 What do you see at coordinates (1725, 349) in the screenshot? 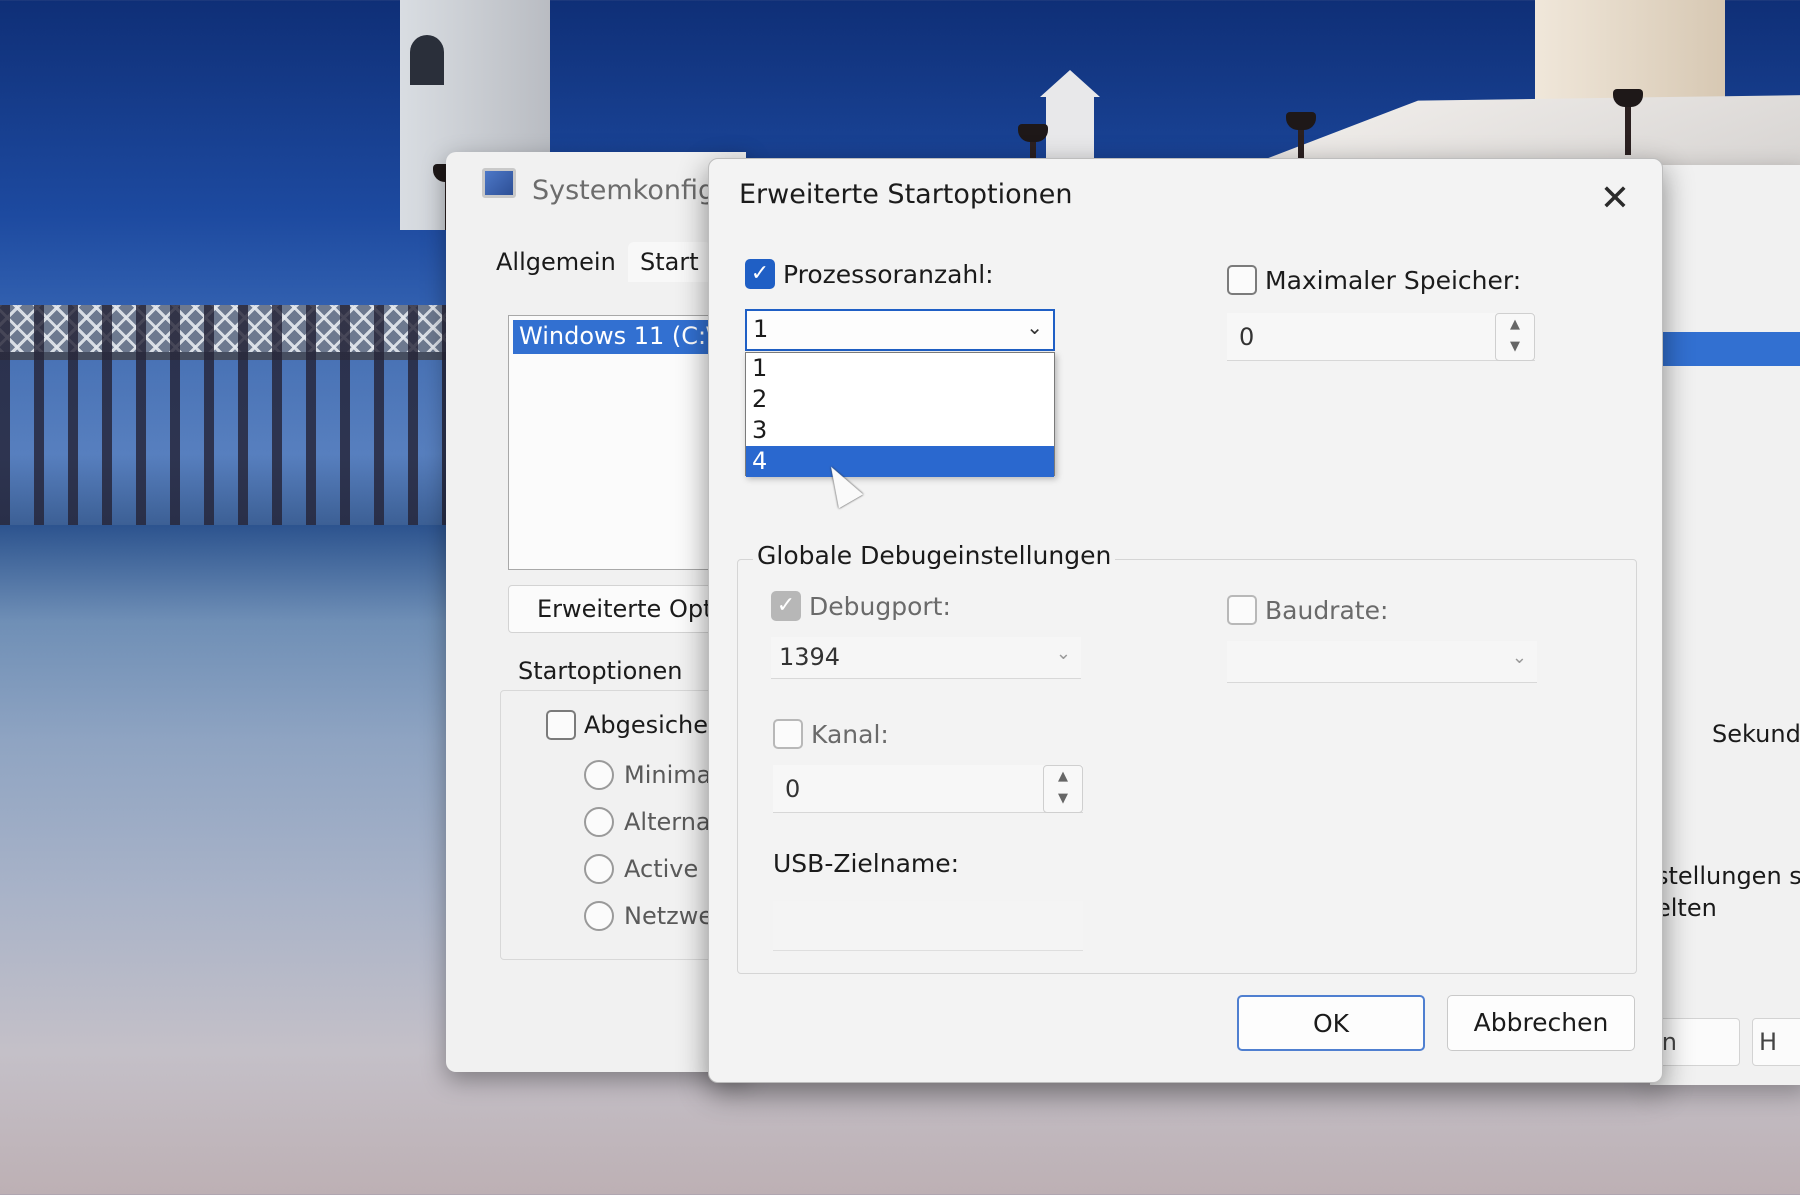
I see `right-window-selection-bar` at bounding box center [1725, 349].